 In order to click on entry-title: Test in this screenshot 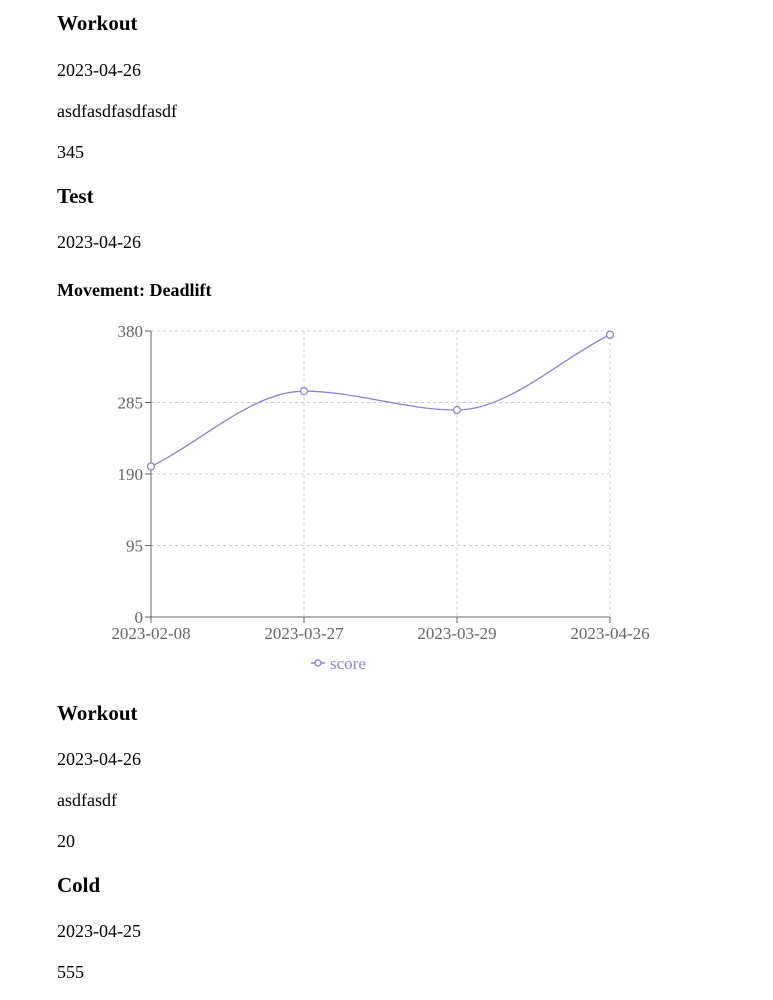, I will do `click(75, 196)`.